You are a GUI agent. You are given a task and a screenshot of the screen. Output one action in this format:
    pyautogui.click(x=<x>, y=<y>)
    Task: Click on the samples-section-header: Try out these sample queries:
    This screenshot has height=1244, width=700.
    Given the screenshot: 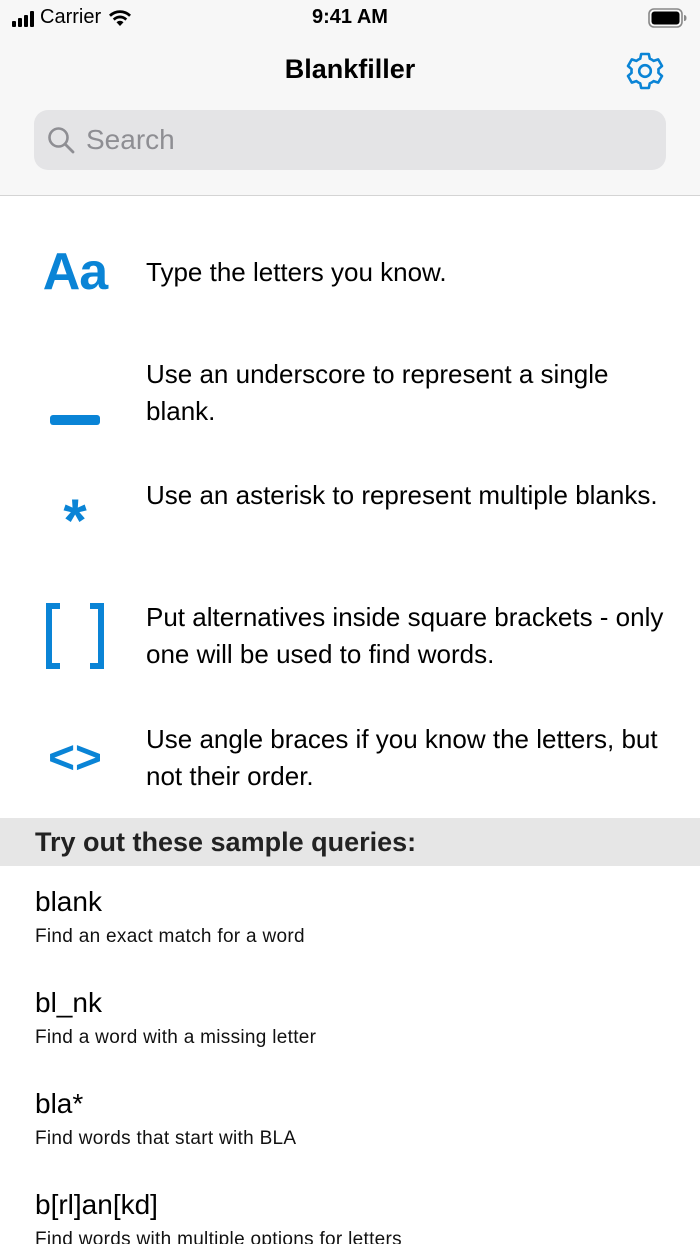 What is the action you would take?
    pyautogui.click(x=350, y=842)
    